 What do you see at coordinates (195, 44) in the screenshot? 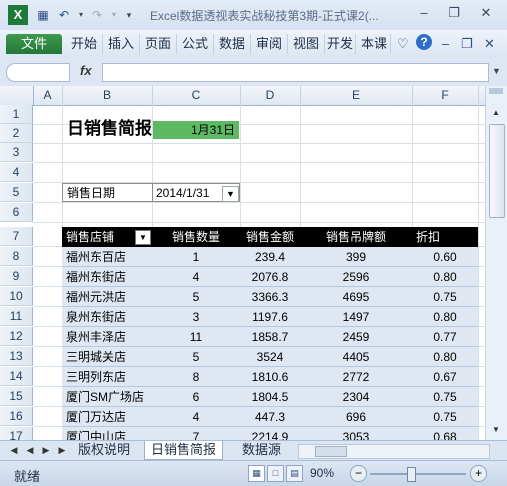
I see `tab-formulas: 公式` at bounding box center [195, 44].